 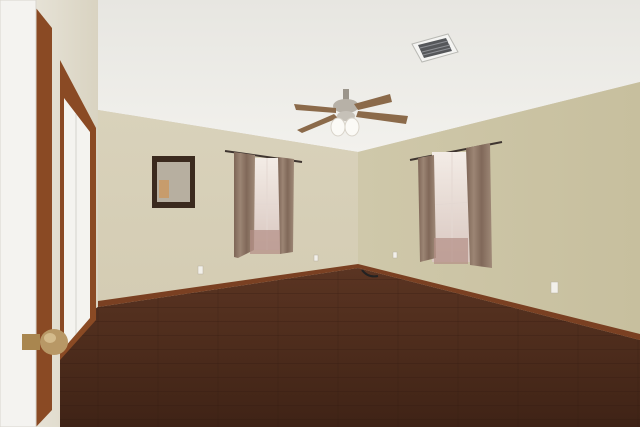 I want to click on left-window, so click(x=263, y=204).